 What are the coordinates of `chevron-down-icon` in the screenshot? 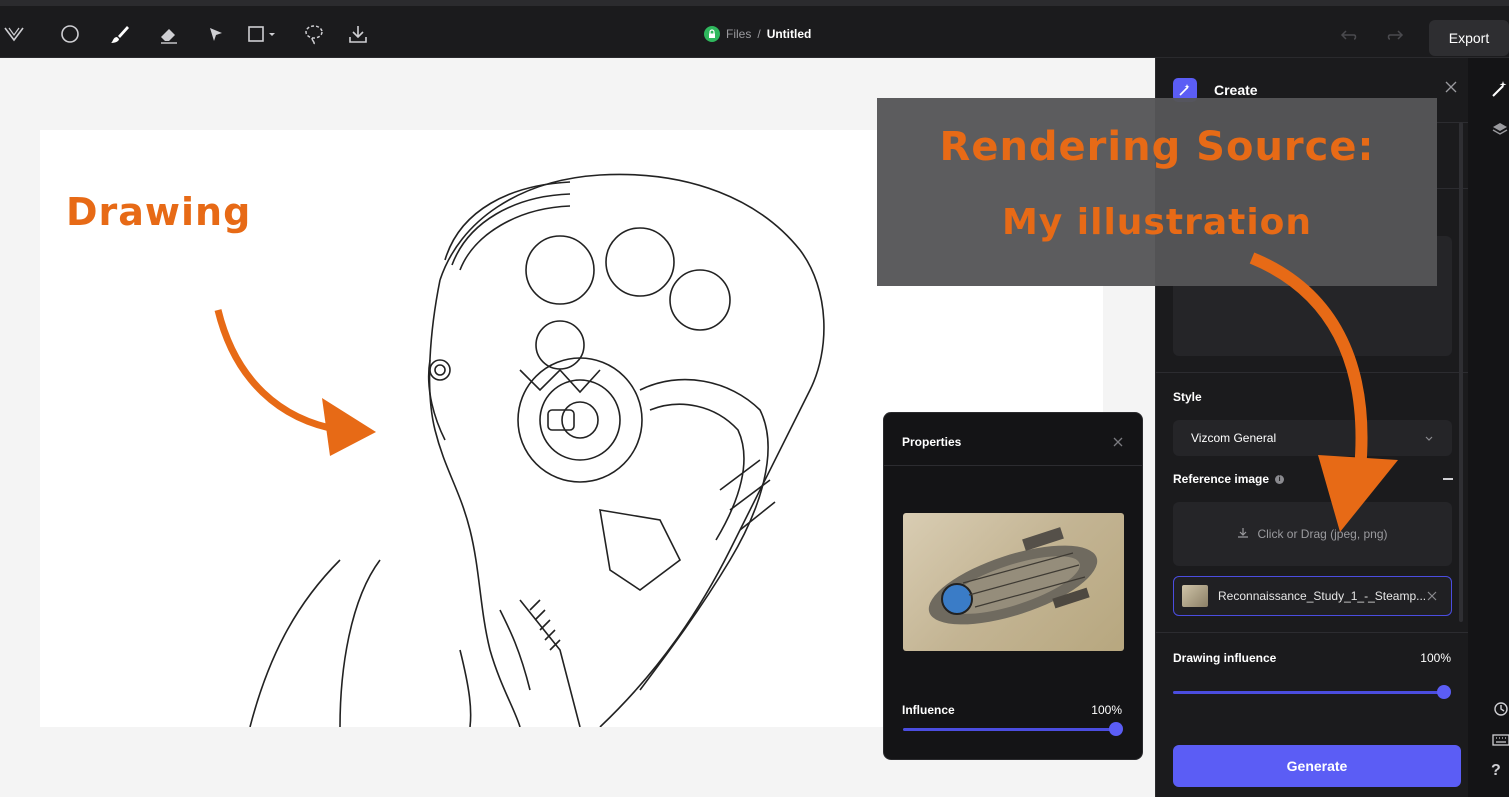 It's located at (1429, 437).